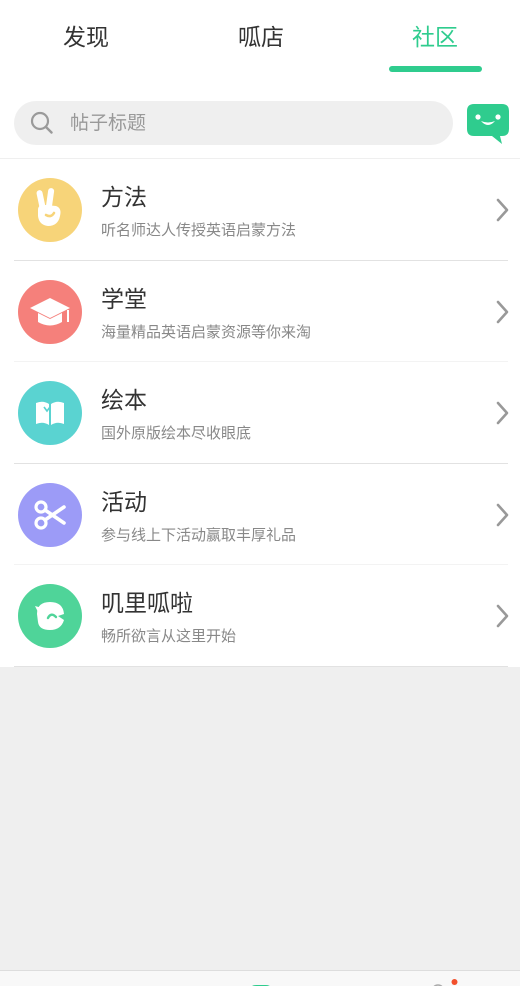 Image resolution: width=520 pixels, height=986 pixels. I want to click on tab-discover: 发现, so click(86, 38).